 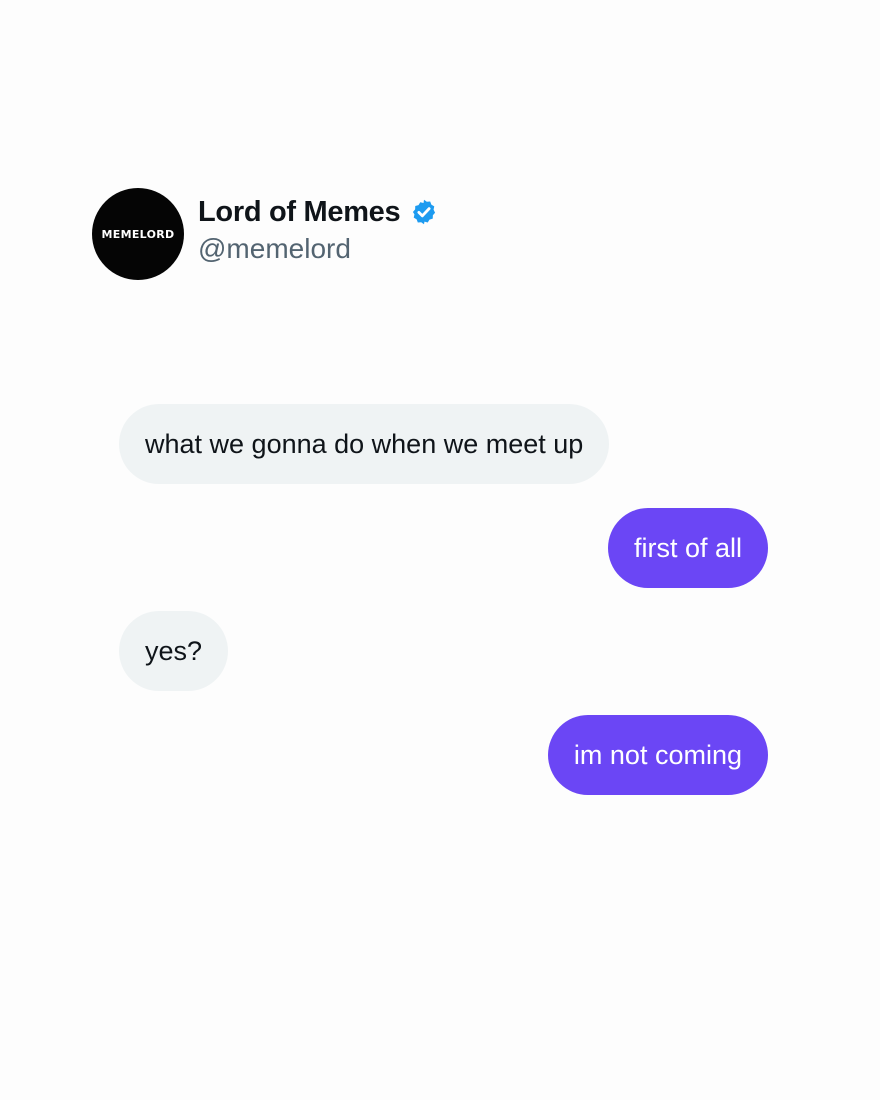 What do you see at coordinates (318, 230) in the screenshot?
I see `profile-identity: Lord of Memes @memelord` at bounding box center [318, 230].